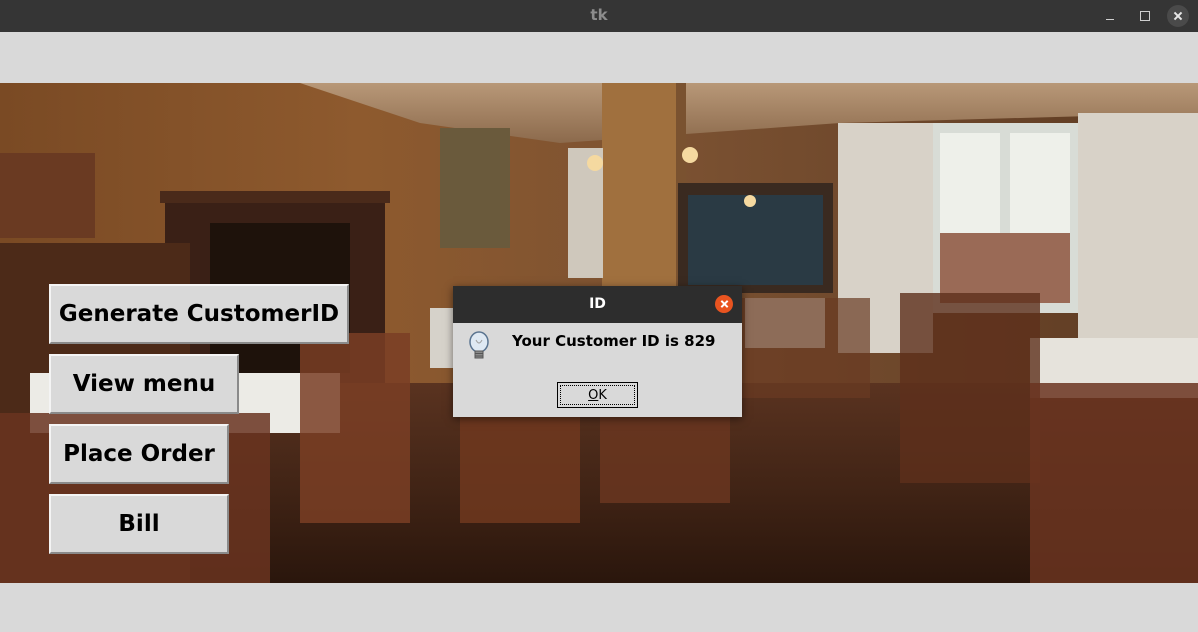 This screenshot has height=632, width=1198. What do you see at coordinates (593, 395) in the screenshot?
I see `ok-button-label-mnemonic: O` at bounding box center [593, 395].